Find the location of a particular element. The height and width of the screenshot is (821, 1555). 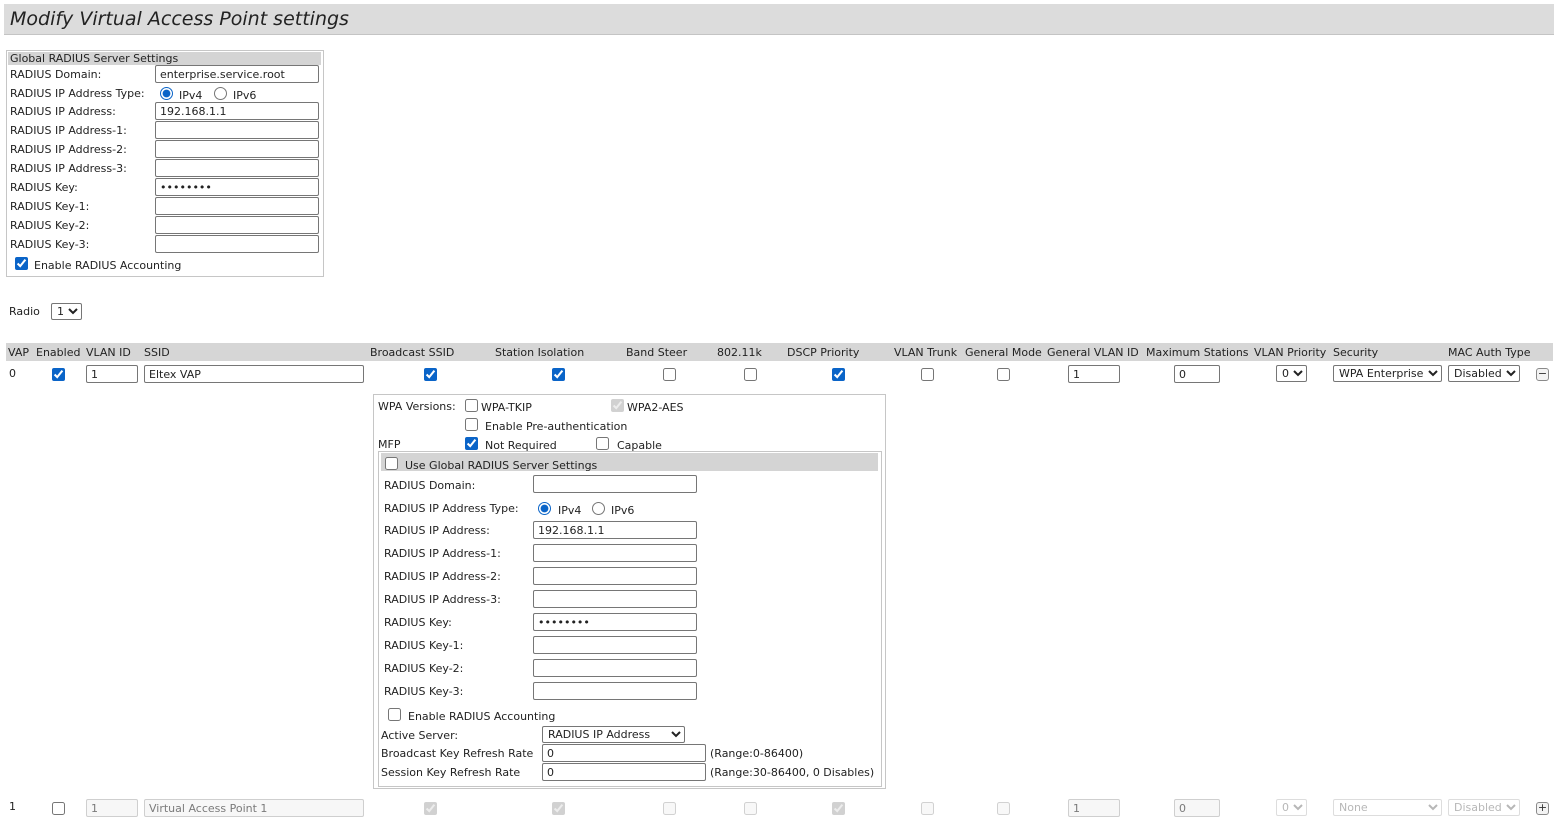

expand-row-button: + is located at coordinates (1542, 808).